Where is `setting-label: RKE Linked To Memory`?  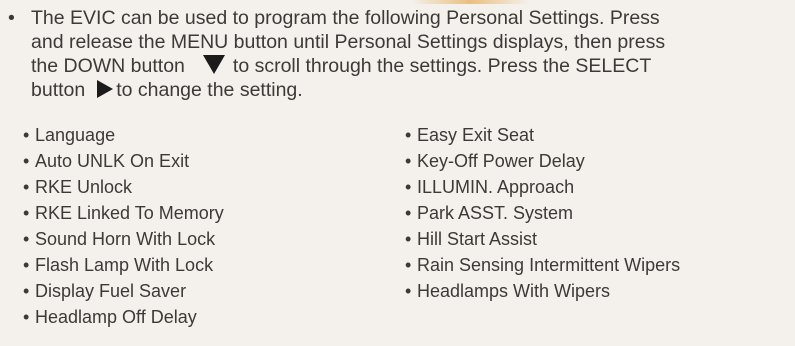
setting-label: RKE Linked To Memory is located at coordinates (129, 213).